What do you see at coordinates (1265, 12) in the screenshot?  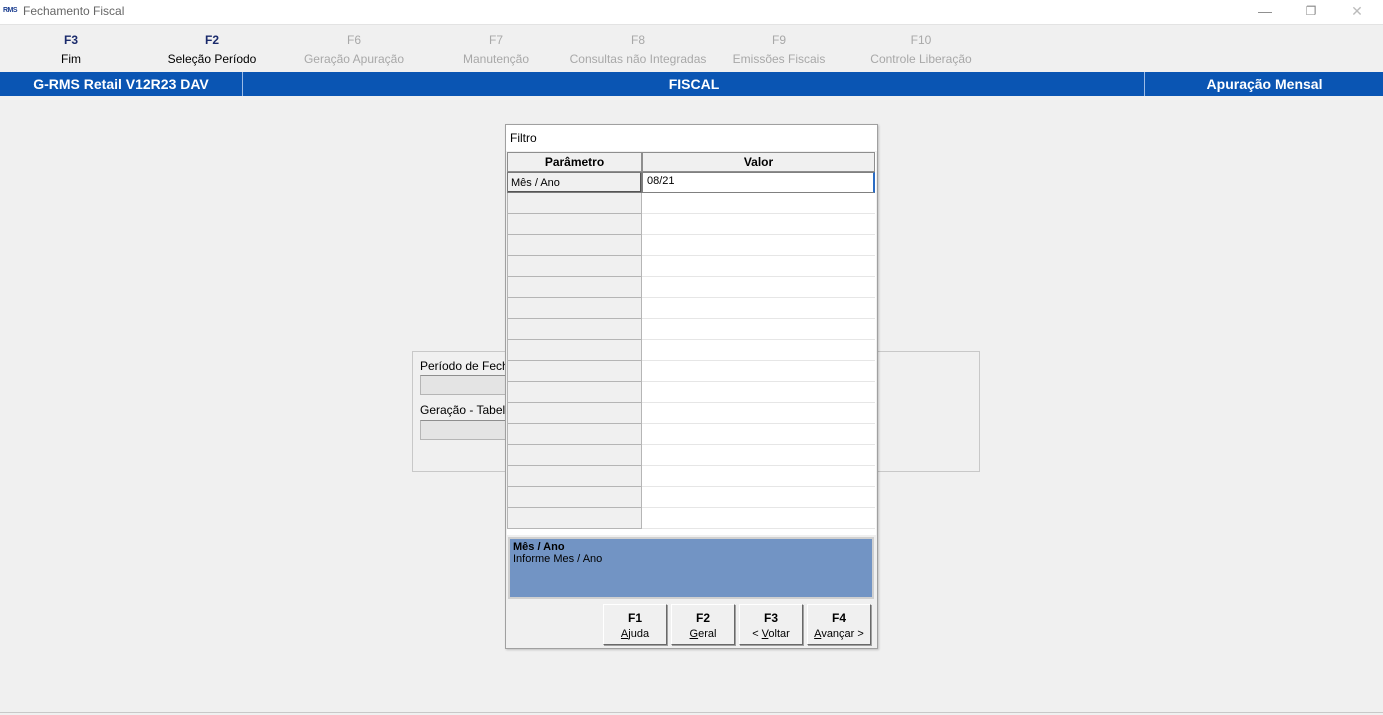 I see `minimize-button: —` at bounding box center [1265, 12].